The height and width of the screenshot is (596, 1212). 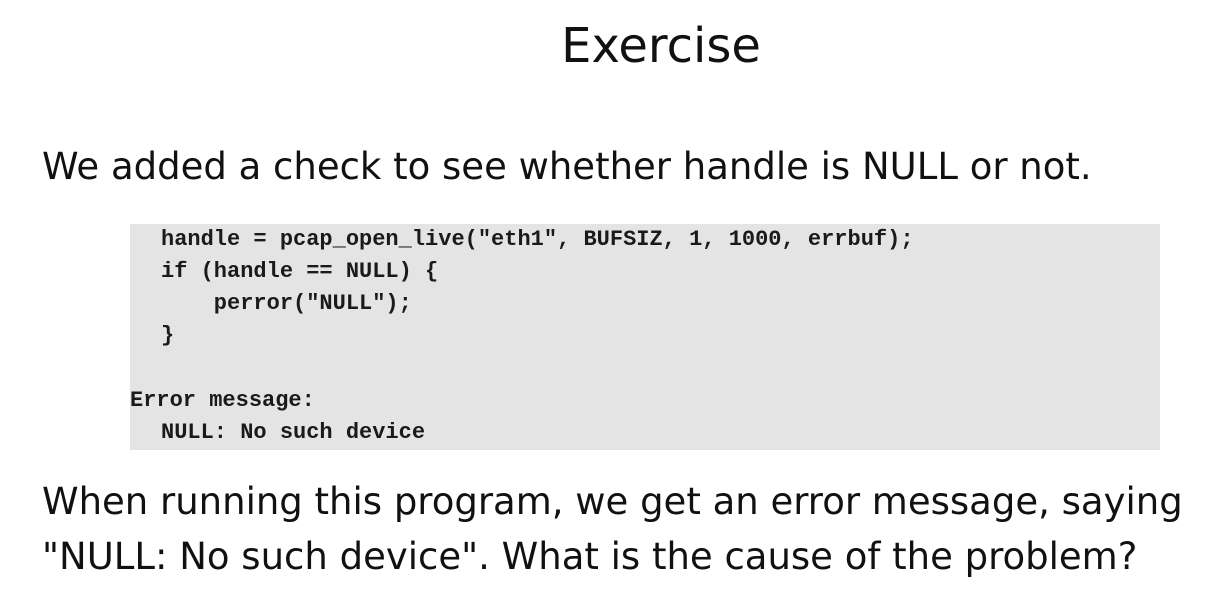 I want to click on code-line: perror("NULL");, so click(x=286, y=303).